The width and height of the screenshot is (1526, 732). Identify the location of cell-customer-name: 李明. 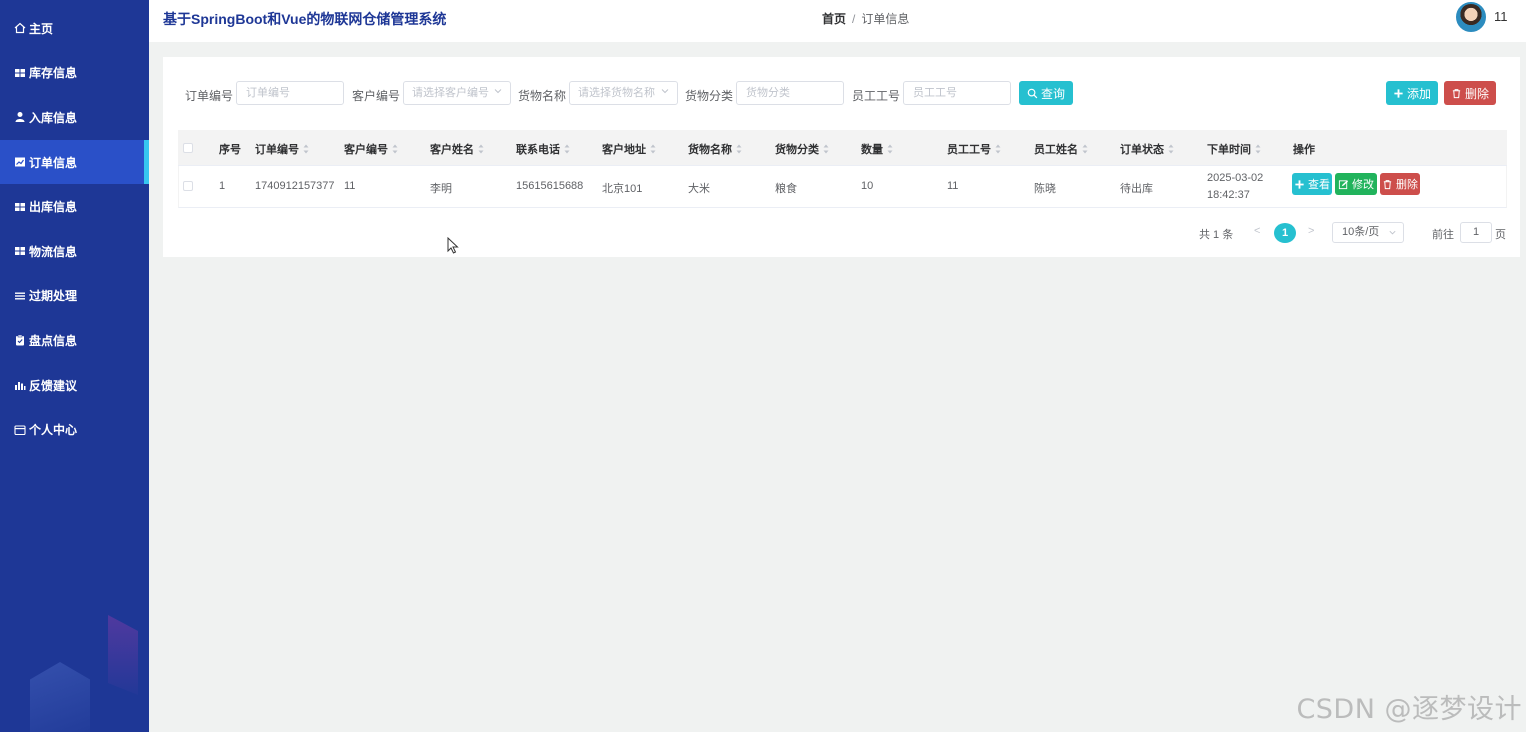
(441, 189).